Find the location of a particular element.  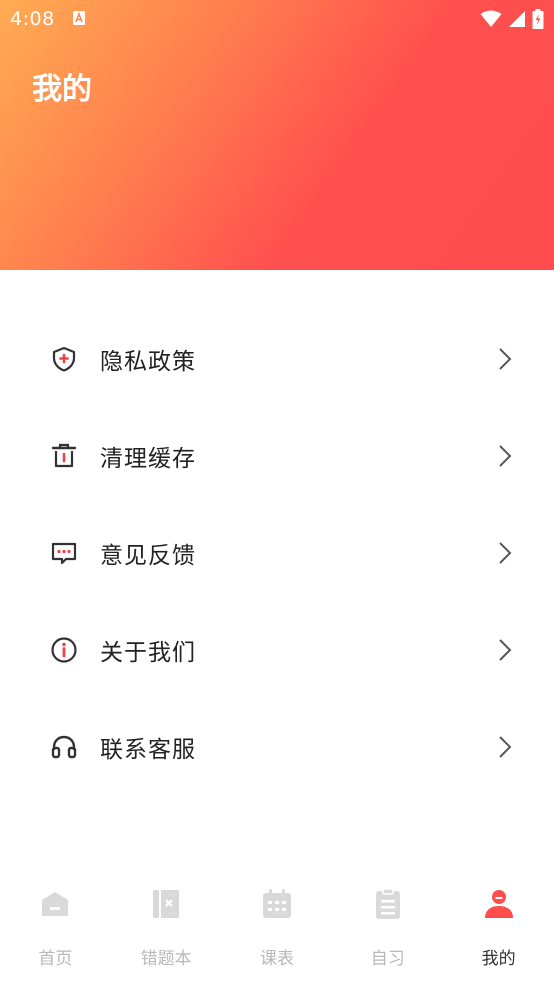

status-indicators is located at coordinates (512, 19).